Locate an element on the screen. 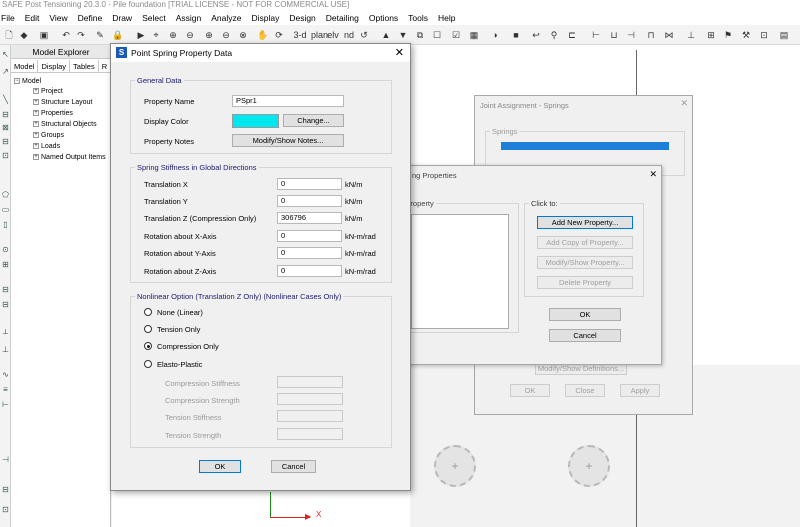 The width and height of the screenshot is (800, 527). rotation-y-field: 0 is located at coordinates (309, 253).